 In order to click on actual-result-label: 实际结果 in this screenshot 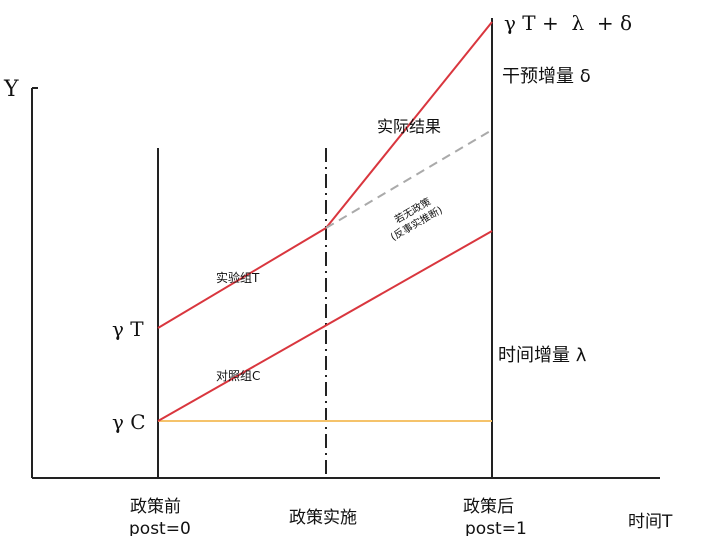, I will do `click(409, 126)`.